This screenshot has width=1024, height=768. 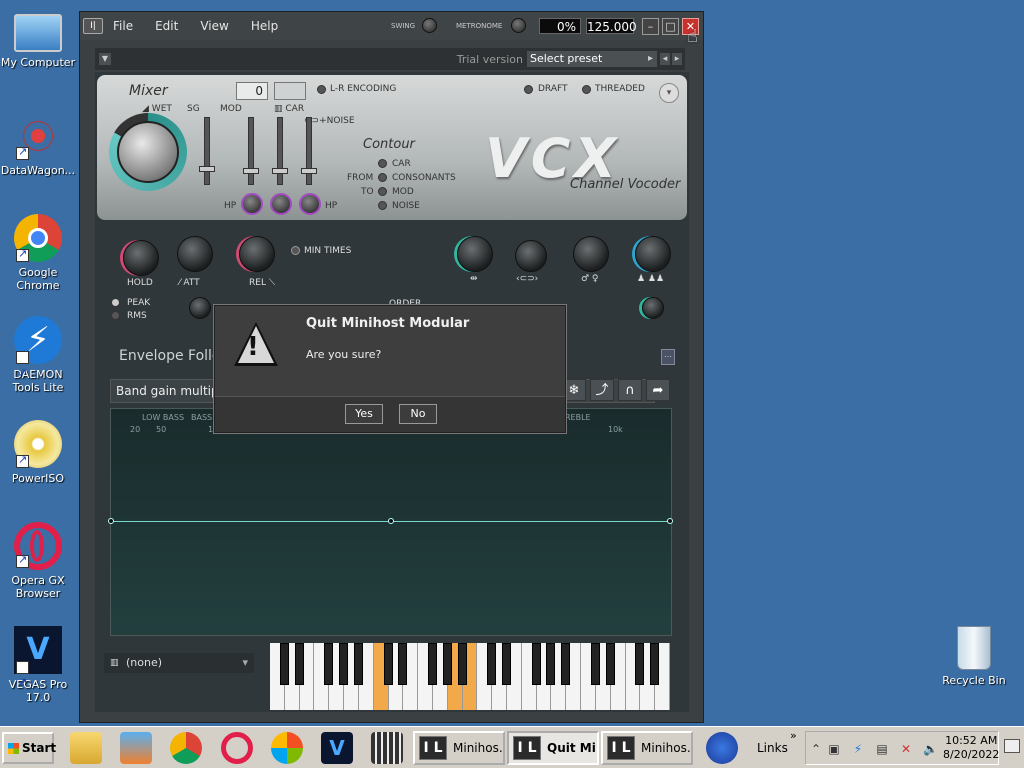 What do you see at coordinates (86, 748) in the screenshot?
I see `file-explorer-icon` at bounding box center [86, 748].